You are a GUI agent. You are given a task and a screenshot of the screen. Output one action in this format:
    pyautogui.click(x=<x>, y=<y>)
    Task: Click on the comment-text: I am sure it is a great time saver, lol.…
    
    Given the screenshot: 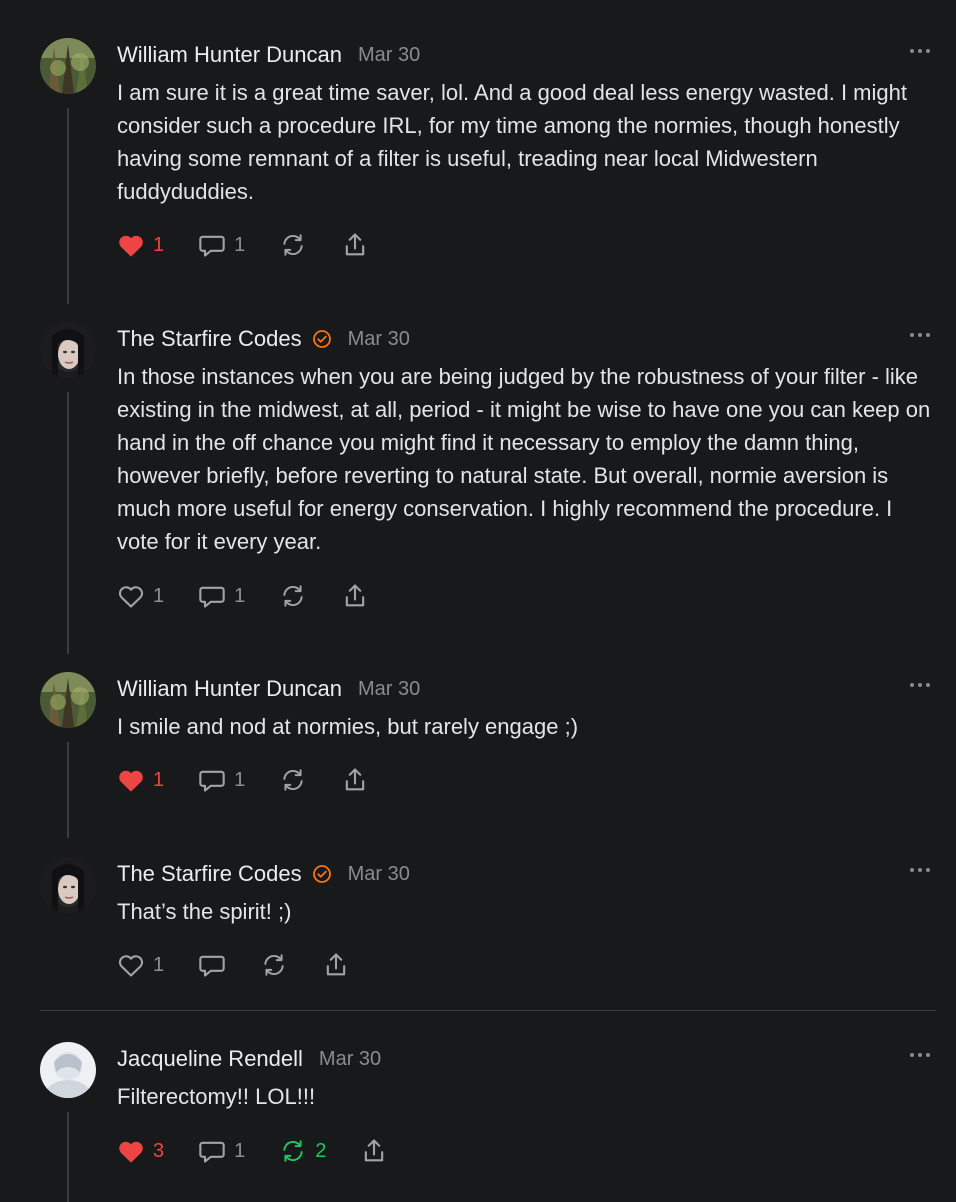 What is the action you would take?
    pyautogui.click(x=512, y=142)
    